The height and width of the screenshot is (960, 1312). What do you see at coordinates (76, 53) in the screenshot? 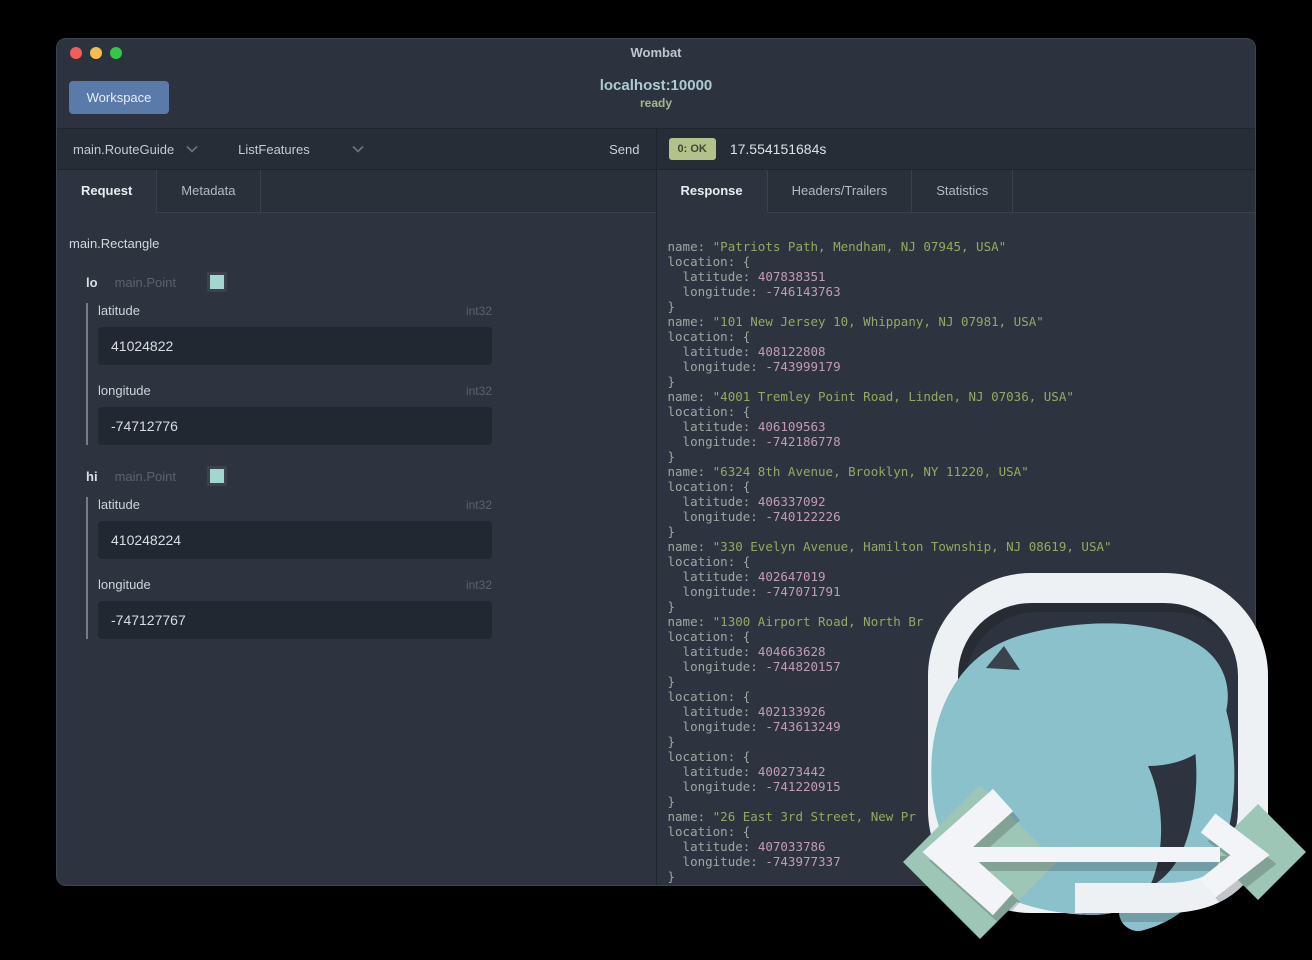
I see `close-icon` at bounding box center [76, 53].